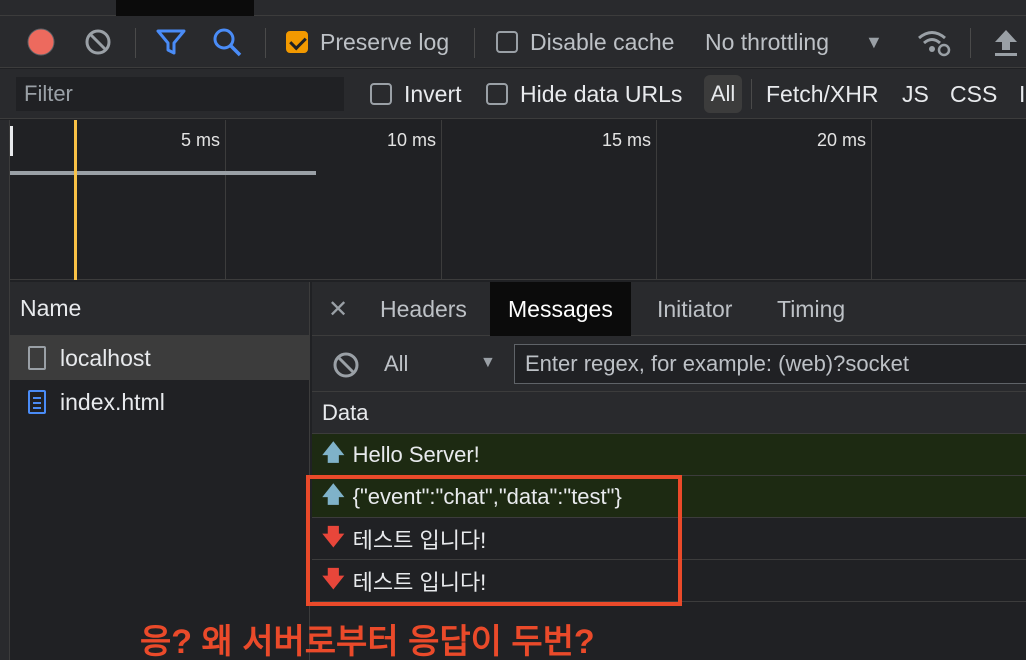 This screenshot has width=1026, height=660. Describe the element at coordinates (180, 94) in the screenshot. I see `filter-input` at that location.